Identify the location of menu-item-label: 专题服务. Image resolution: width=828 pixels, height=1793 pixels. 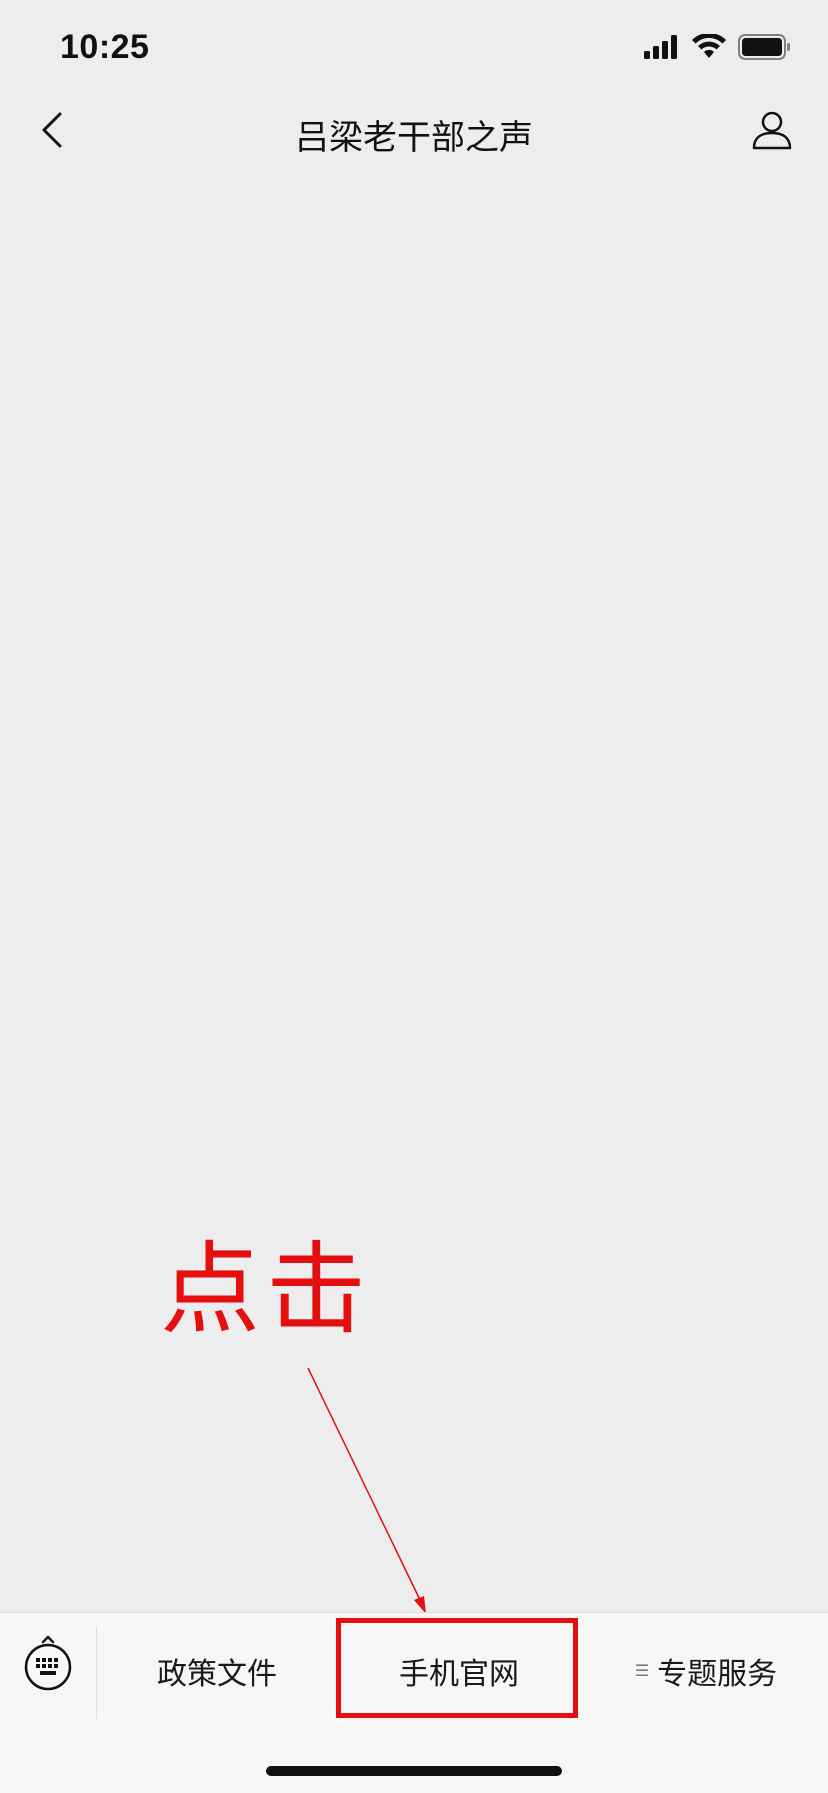
(717, 1674).